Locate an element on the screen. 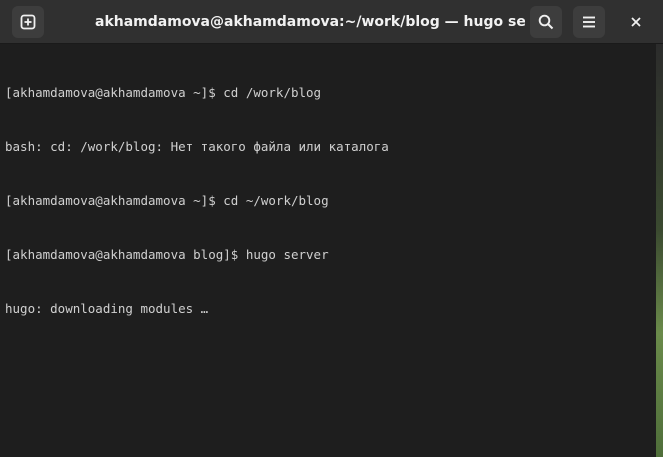  search-icon is located at coordinates (546, 22).